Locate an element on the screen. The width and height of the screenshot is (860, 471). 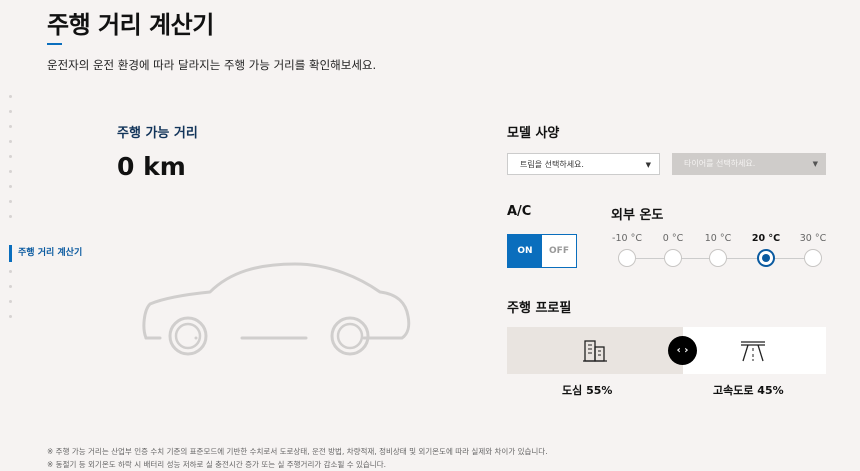
tire-select: 타이어를 선택하세요. ▼ is located at coordinates (749, 164).